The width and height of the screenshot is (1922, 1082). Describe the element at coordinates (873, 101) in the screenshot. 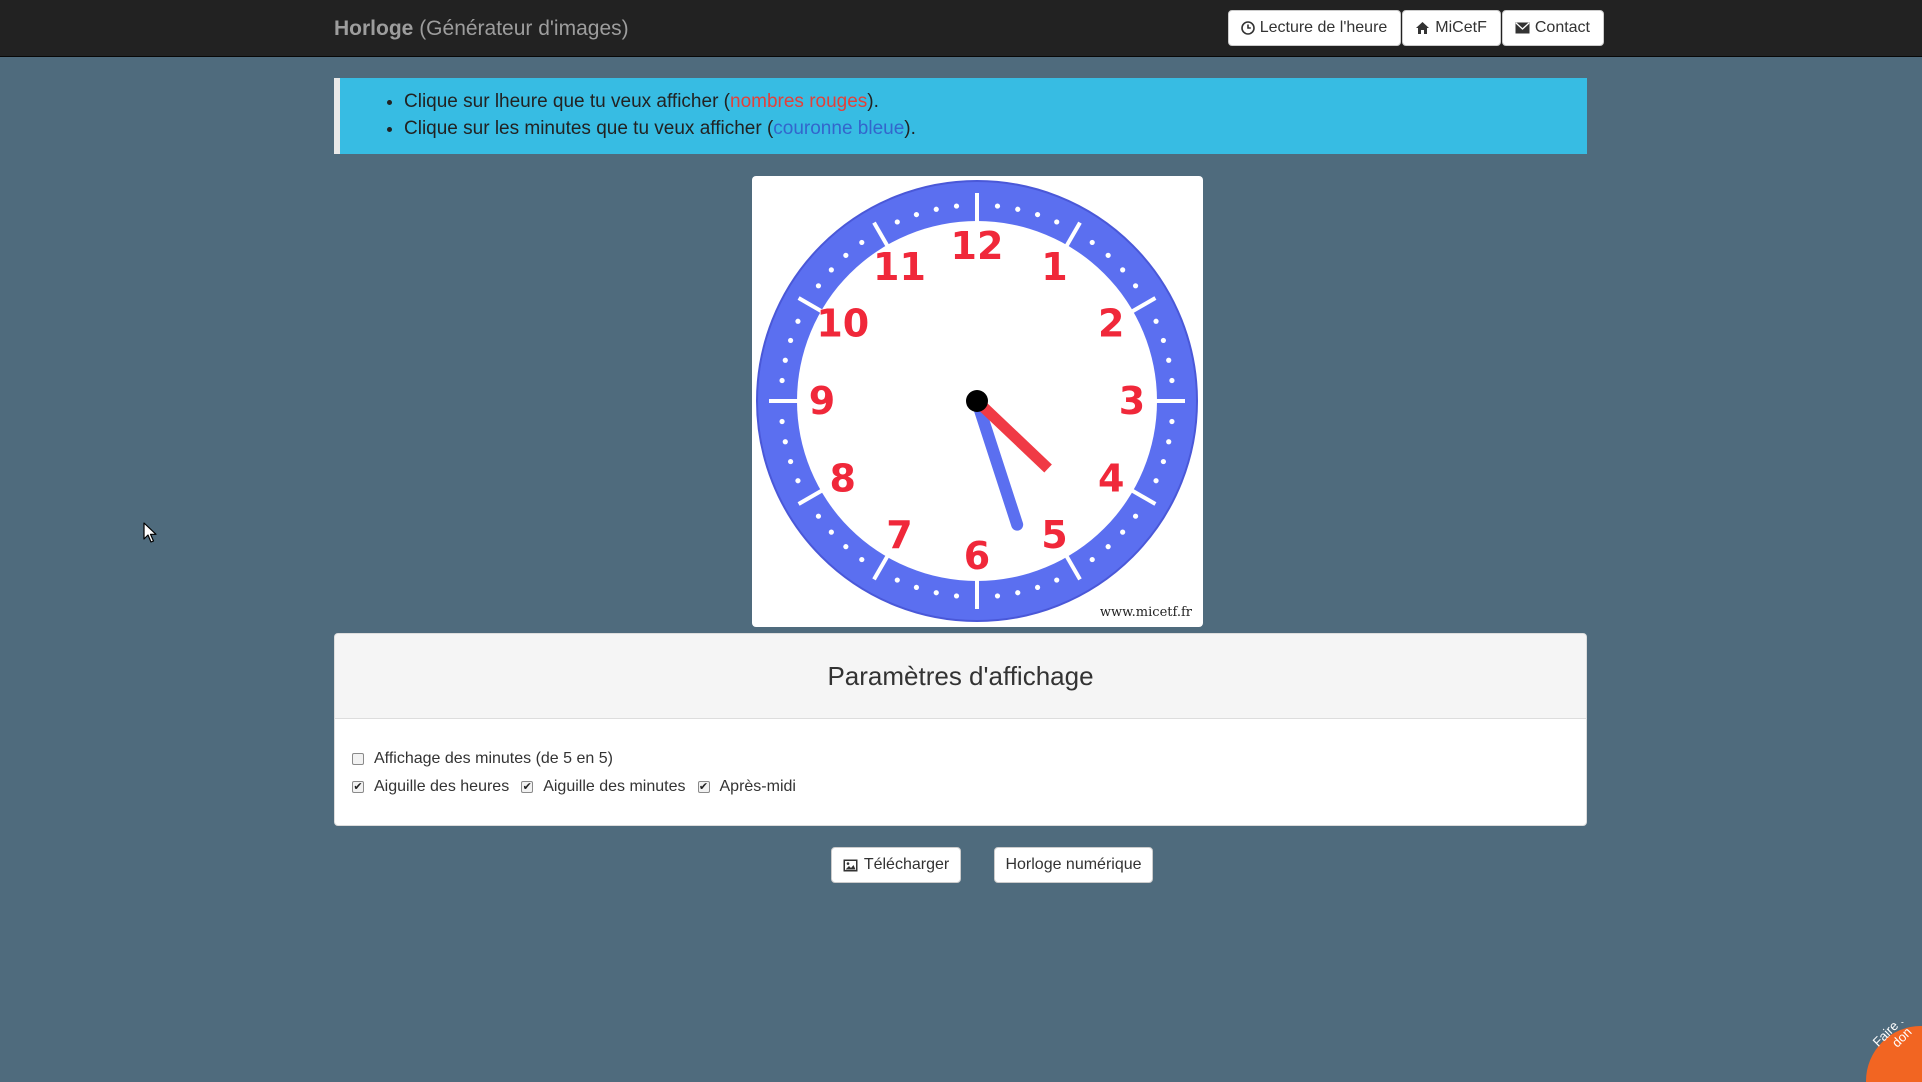

I see `instruction-hours-end: ).` at that location.